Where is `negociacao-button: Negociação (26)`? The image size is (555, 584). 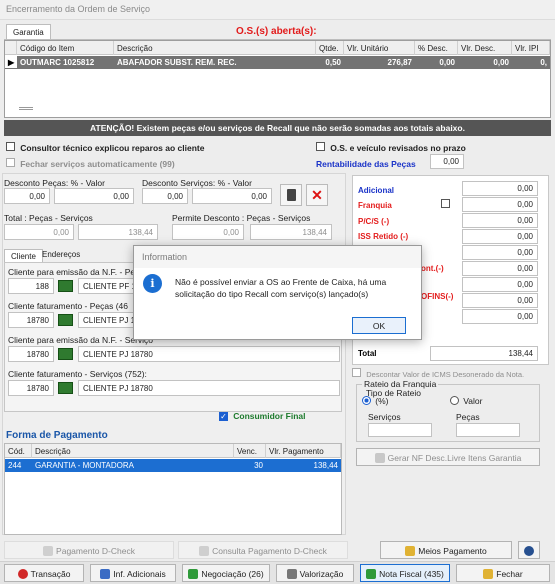
negociacao-button: Negociação (26) is located at coordinates (226, 573).